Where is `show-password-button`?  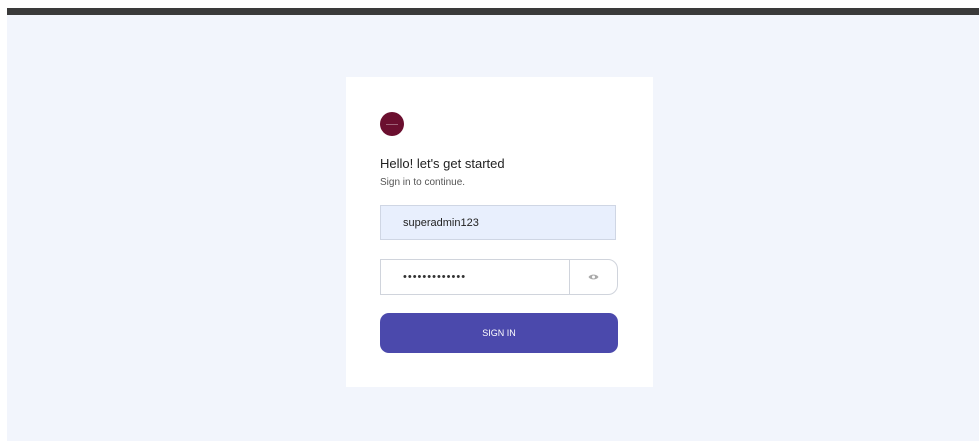 show-password-button is located at coordinates (593, 277).